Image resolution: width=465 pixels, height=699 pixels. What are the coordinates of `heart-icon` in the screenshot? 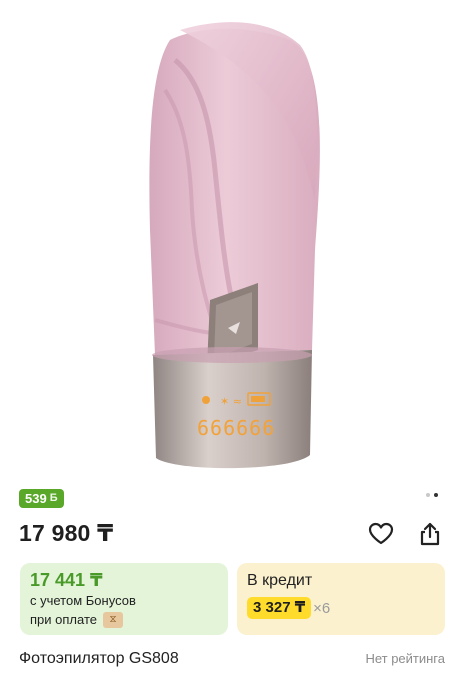 It's located at (381, 533).